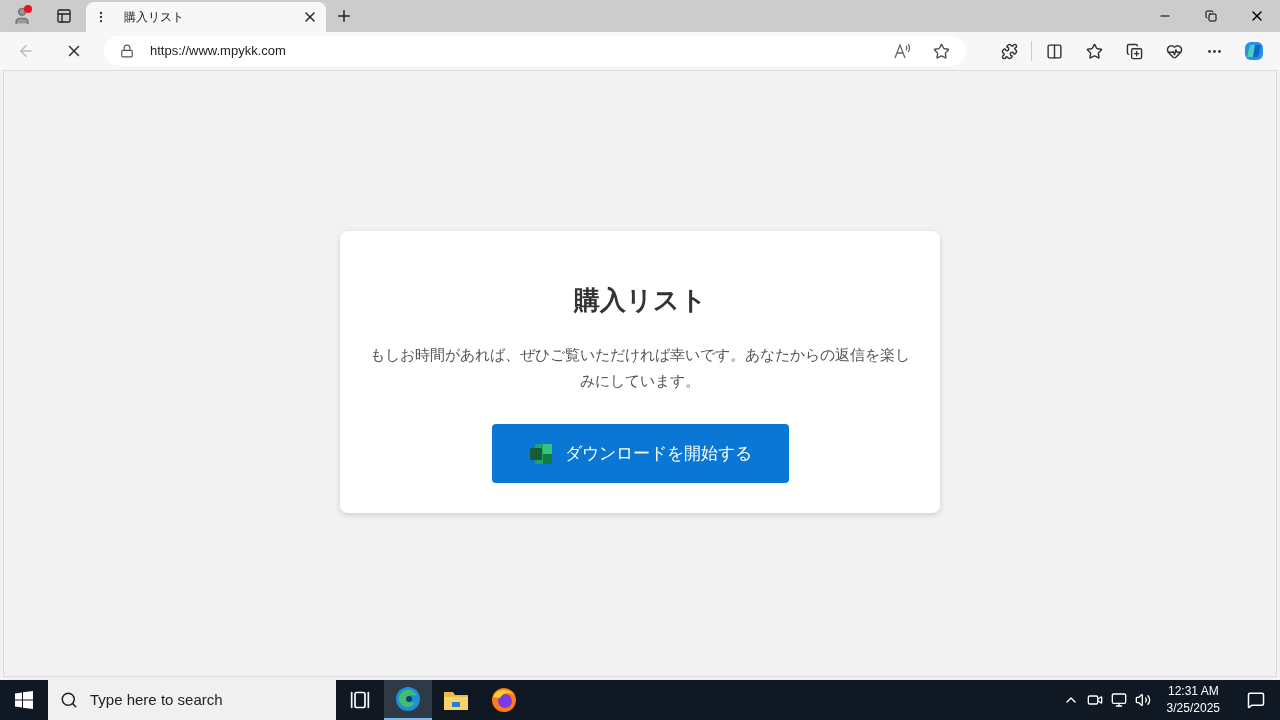 The width and height of the screenshot is (1280, 720). Describe the element at coordinates (1174, 51) in the screenshot. I see `heart-pulse-icon` at that location.